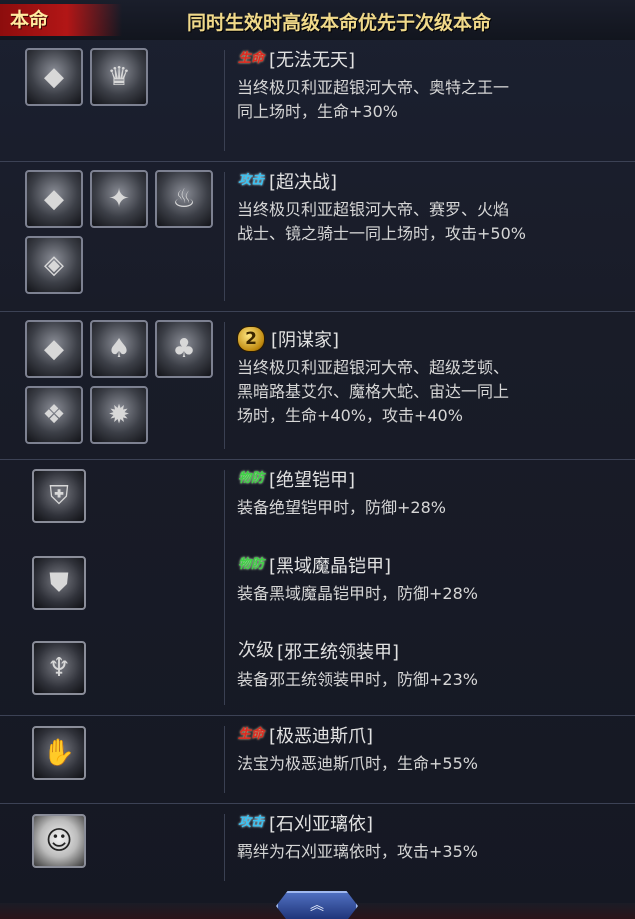 The height and width of the screenshot is (919, 635). What do you see at coordinates (373, 87) in the screenshot?
I see `desc-line: 当终极贝利亚超银河大帝、奥特之王一` at bounding box center [373, 87].